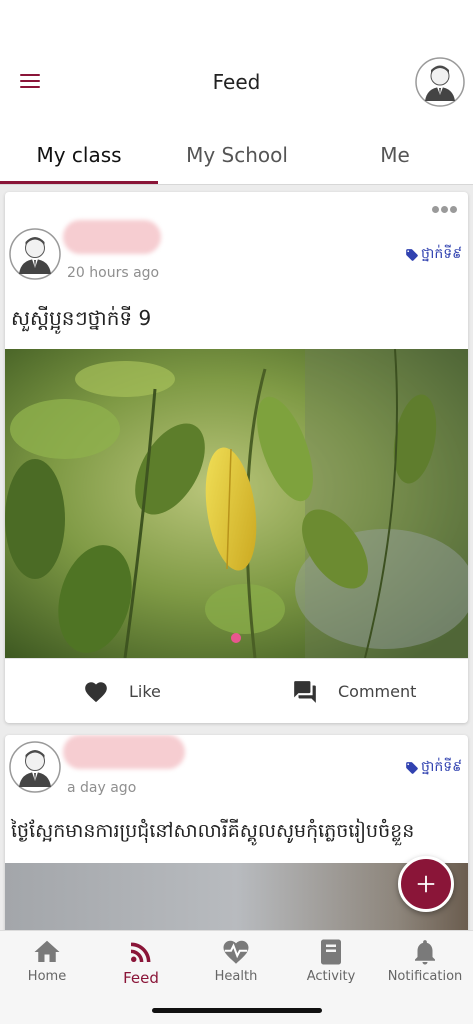 The image size is (473, 1024). What do you see at coordinates (440, 82) in the screenshot?
I see `profile-avatar` at bounding box center [440, 82].